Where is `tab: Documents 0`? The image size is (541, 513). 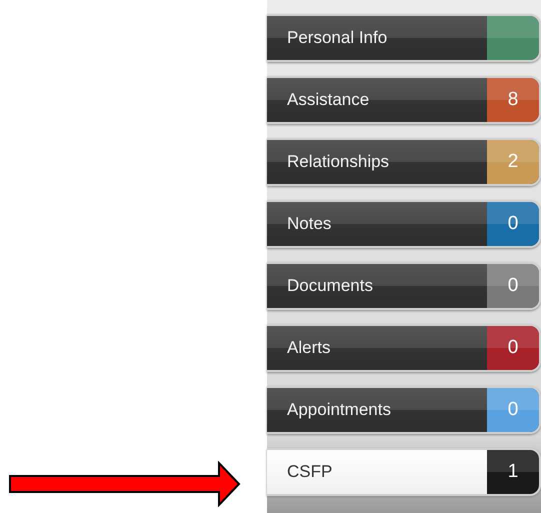 tab: Documents 0 is located at coordinates (404, 286).